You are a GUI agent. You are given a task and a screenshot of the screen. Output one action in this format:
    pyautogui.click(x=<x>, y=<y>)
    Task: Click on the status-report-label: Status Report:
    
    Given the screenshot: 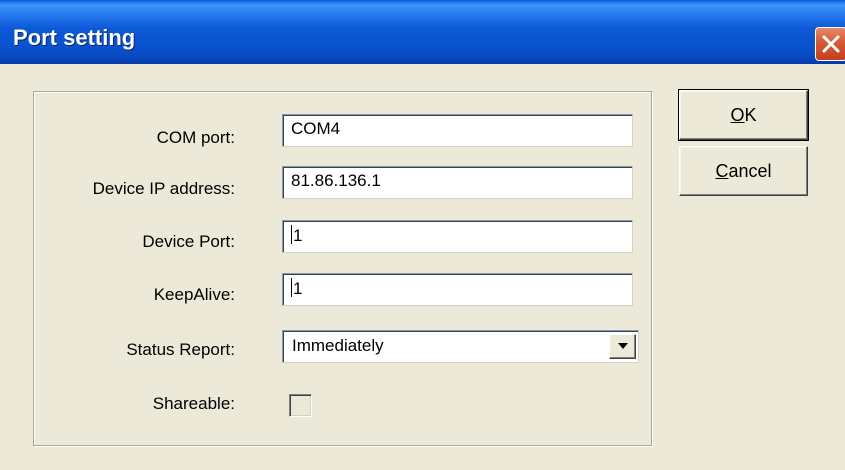 What is the action you would take?
    pyautogui.click(x=180, y=349)
    